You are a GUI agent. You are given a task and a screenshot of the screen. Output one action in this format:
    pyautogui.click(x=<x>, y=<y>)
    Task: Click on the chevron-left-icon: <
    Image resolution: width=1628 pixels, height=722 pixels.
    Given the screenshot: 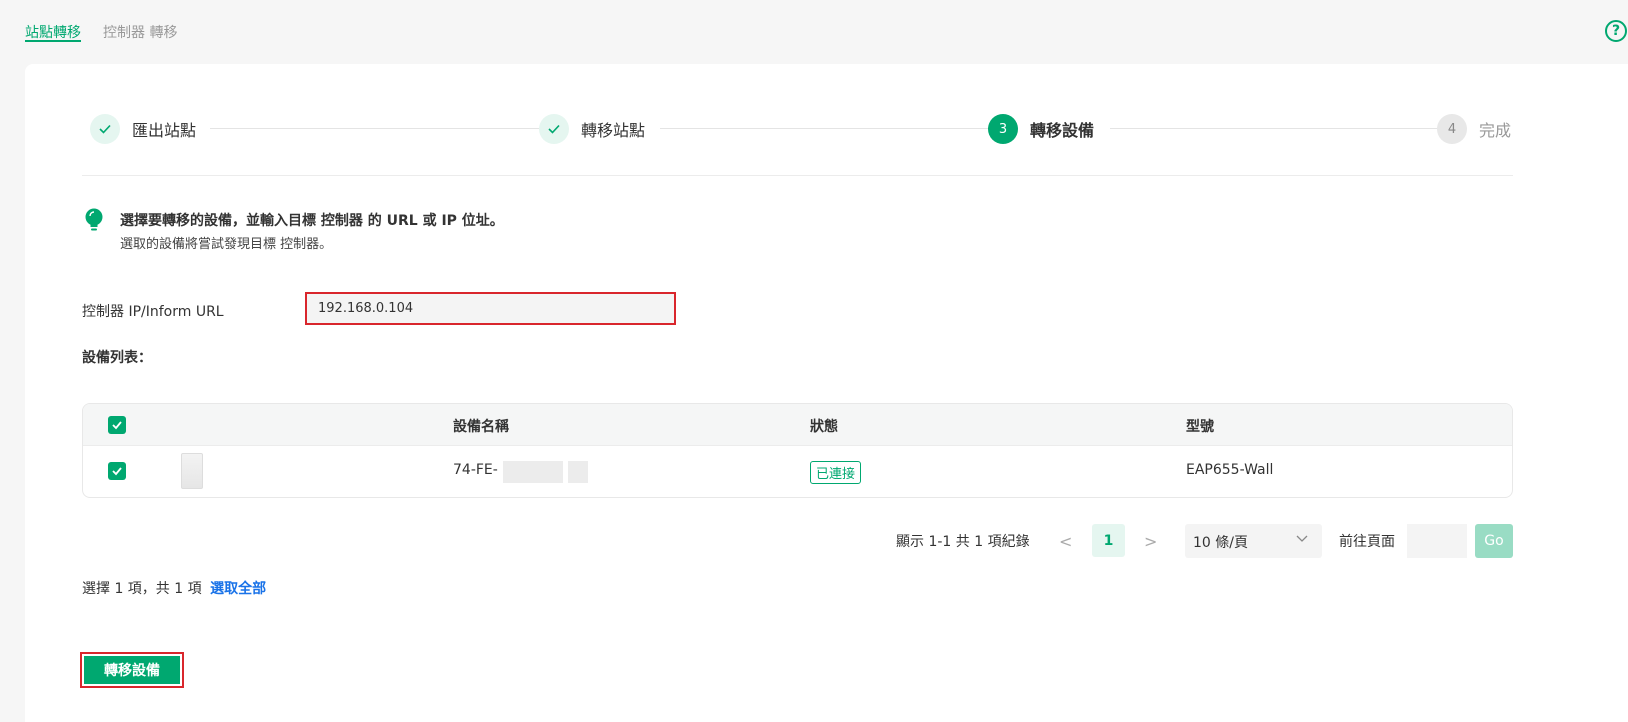 What is the action you would take?
    pyautogui.click(x=1065, y=541)
    